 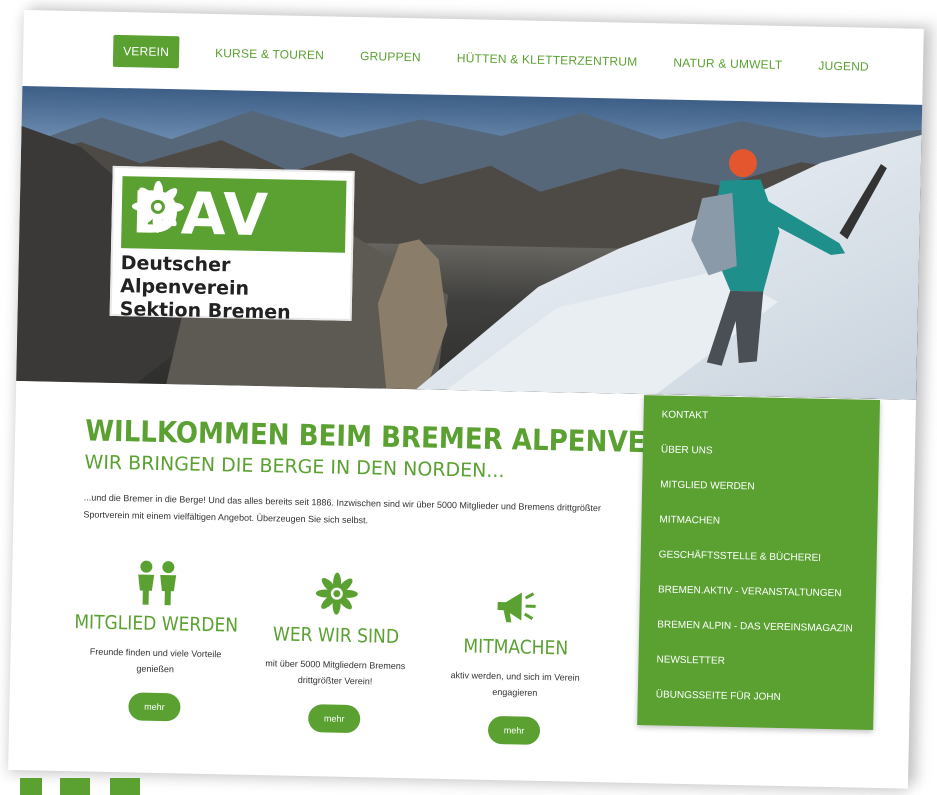 I want to click on logo-line-1: Deutscher Alpenverein, so click(x=185, y=276).